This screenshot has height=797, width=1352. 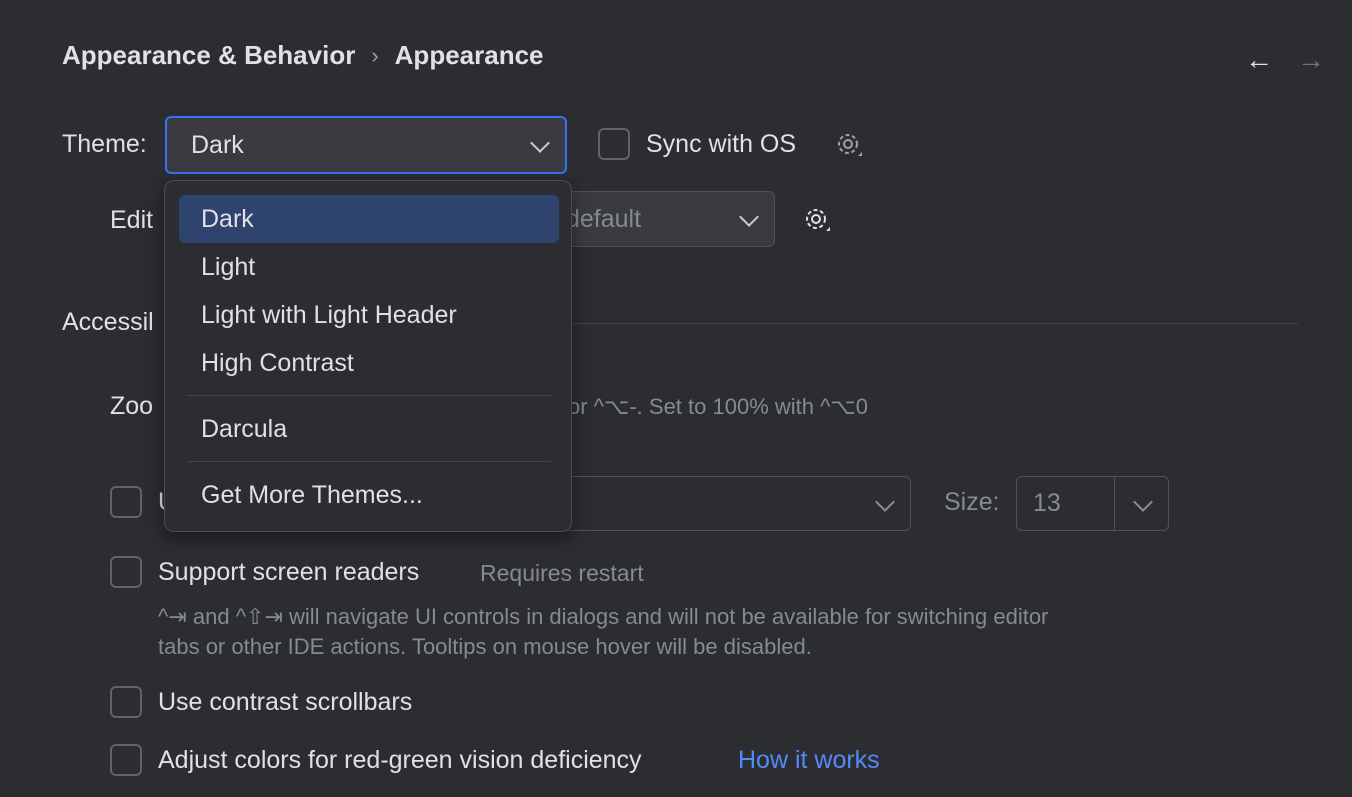 I want to click on screen-readers-label: Support screen readers, so click(x=288, y=572).